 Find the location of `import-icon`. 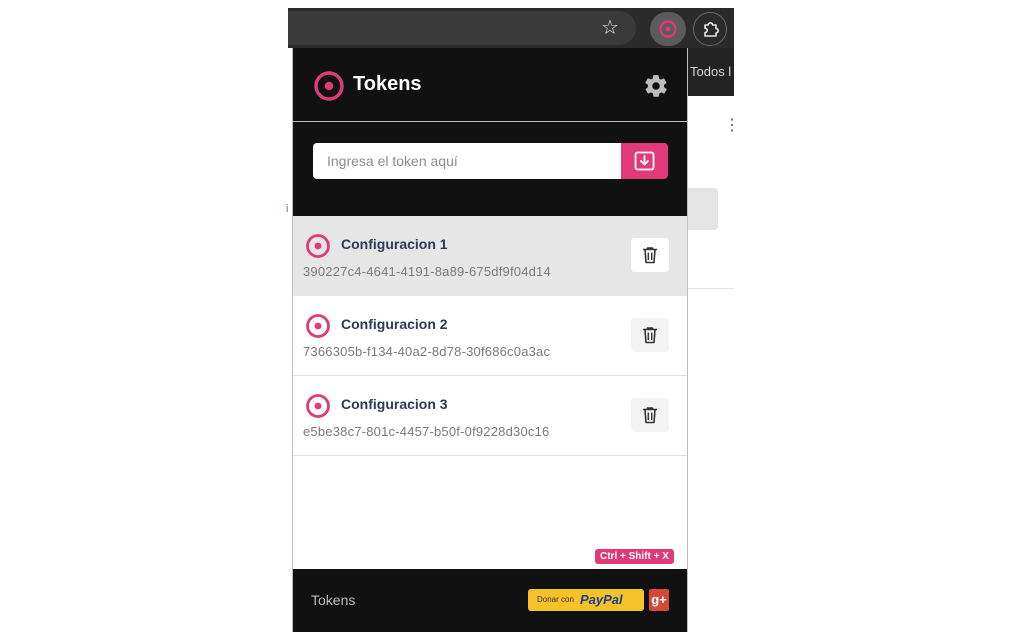

import-icon is located at coordinates (644, 161).